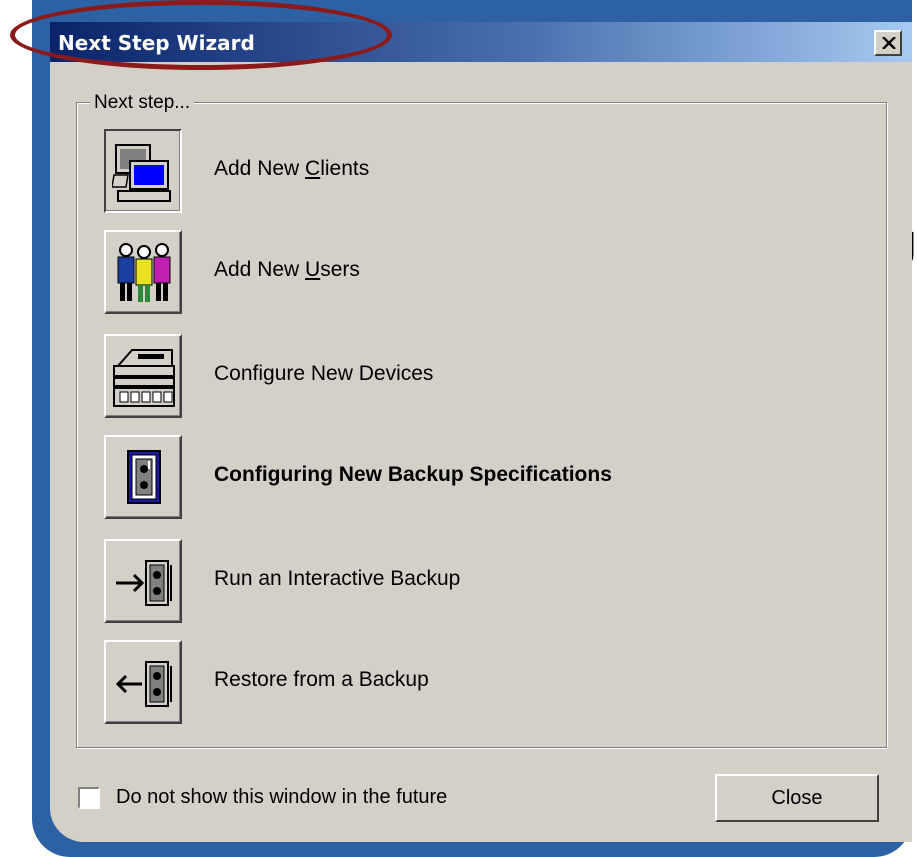  What do you see at coordinates (89, 798) in the screenshot?
I see `do-not-show-checkbox` at bounding box center [89, 798].